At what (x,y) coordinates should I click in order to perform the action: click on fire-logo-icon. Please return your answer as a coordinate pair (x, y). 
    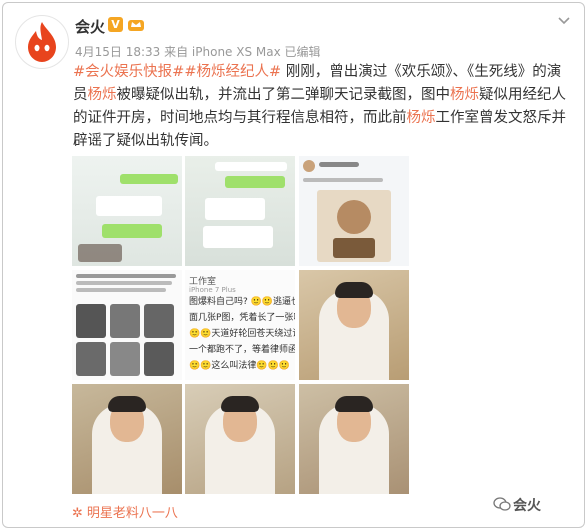
    Looking at the image, I should click on (42, 42).